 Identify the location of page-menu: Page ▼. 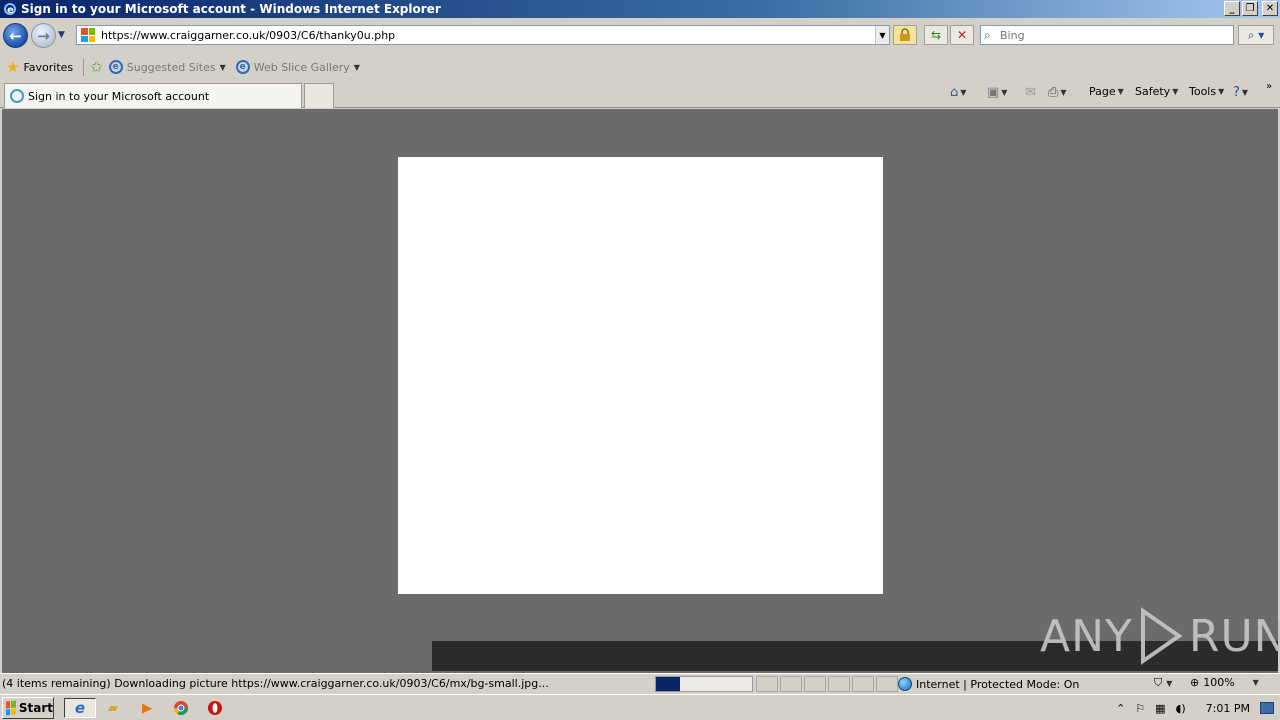
(1106, 91).